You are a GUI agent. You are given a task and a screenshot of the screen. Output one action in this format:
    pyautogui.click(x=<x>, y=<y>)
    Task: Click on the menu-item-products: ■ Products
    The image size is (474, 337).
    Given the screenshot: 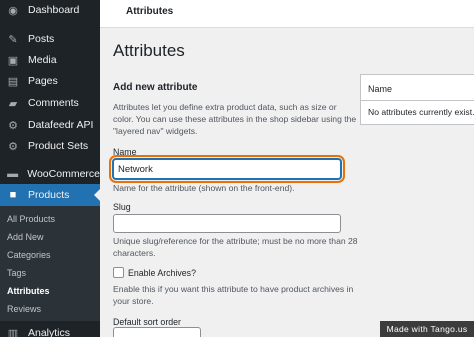 What is the action you would take?
    pyautogui.click(x=50, y=195)
    